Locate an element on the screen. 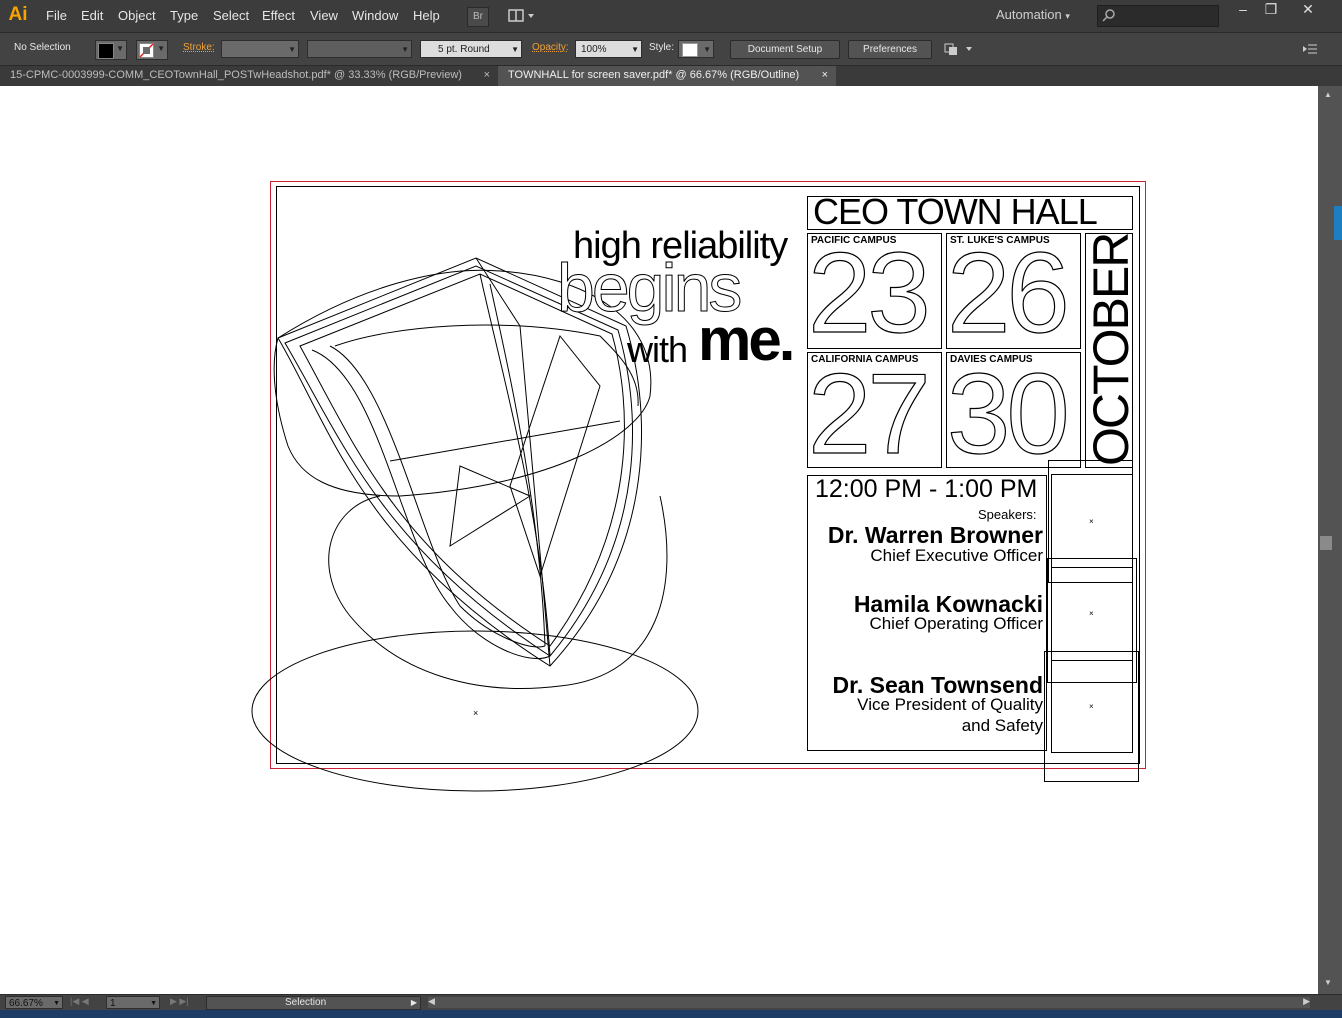 The height and width of the screenshot is (1018, 1342). first-page-icon: |◀ ◀ is located at coordinates (79, 1001).